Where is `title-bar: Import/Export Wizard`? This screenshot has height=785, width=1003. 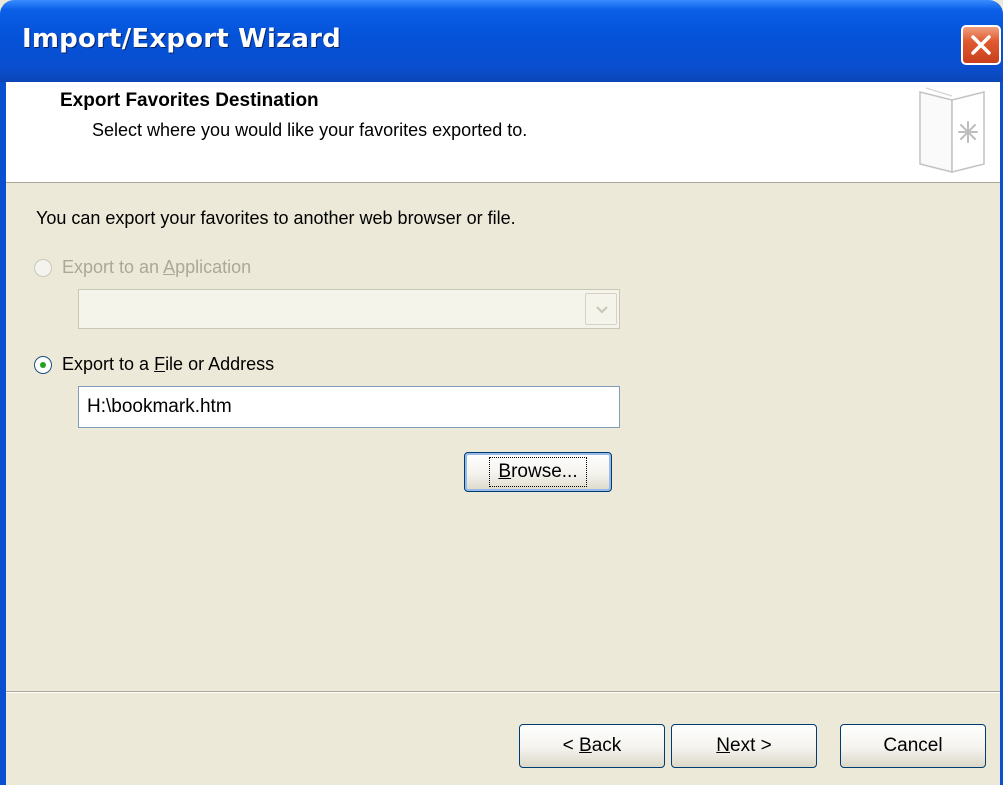 title-bar: Import/Export Wizard is located at coordinates (501, 41).